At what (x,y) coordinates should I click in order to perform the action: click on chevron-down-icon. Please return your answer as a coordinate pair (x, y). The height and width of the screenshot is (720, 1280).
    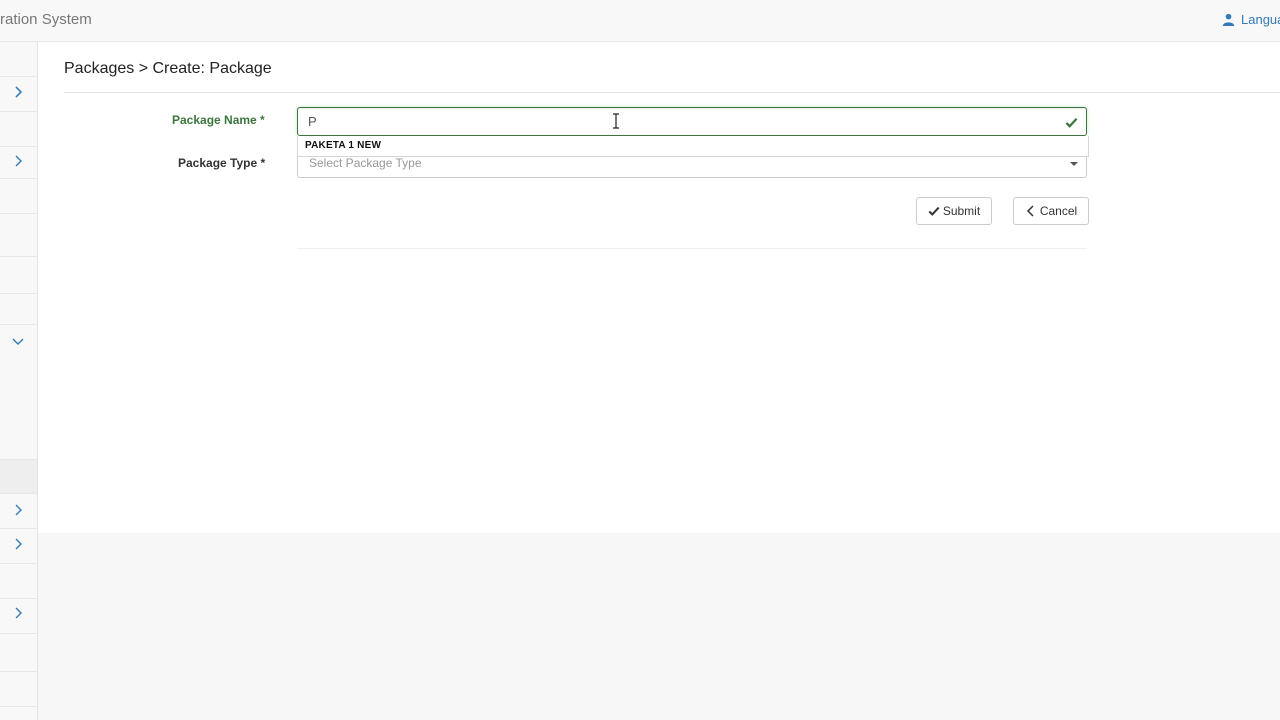
    Looking at the image, I should click on (18, 341).